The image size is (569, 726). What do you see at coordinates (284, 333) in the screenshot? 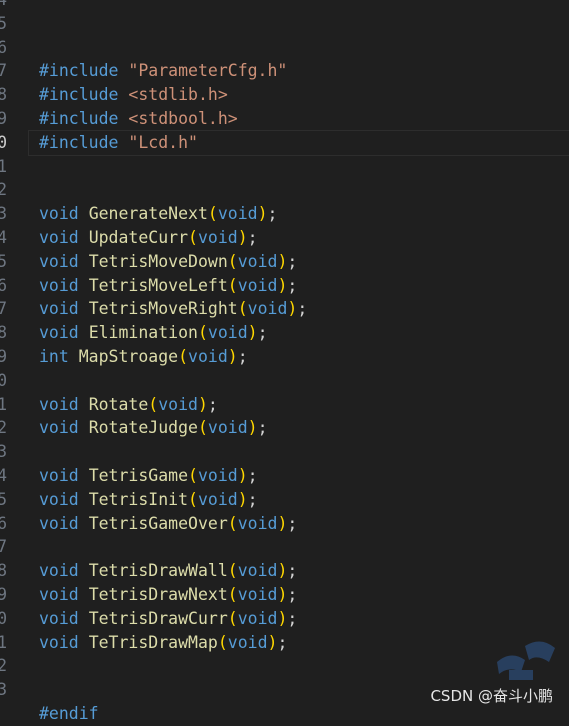
I see `code-line: 8 void Elimination(void);` at bounding box center [284, 333].